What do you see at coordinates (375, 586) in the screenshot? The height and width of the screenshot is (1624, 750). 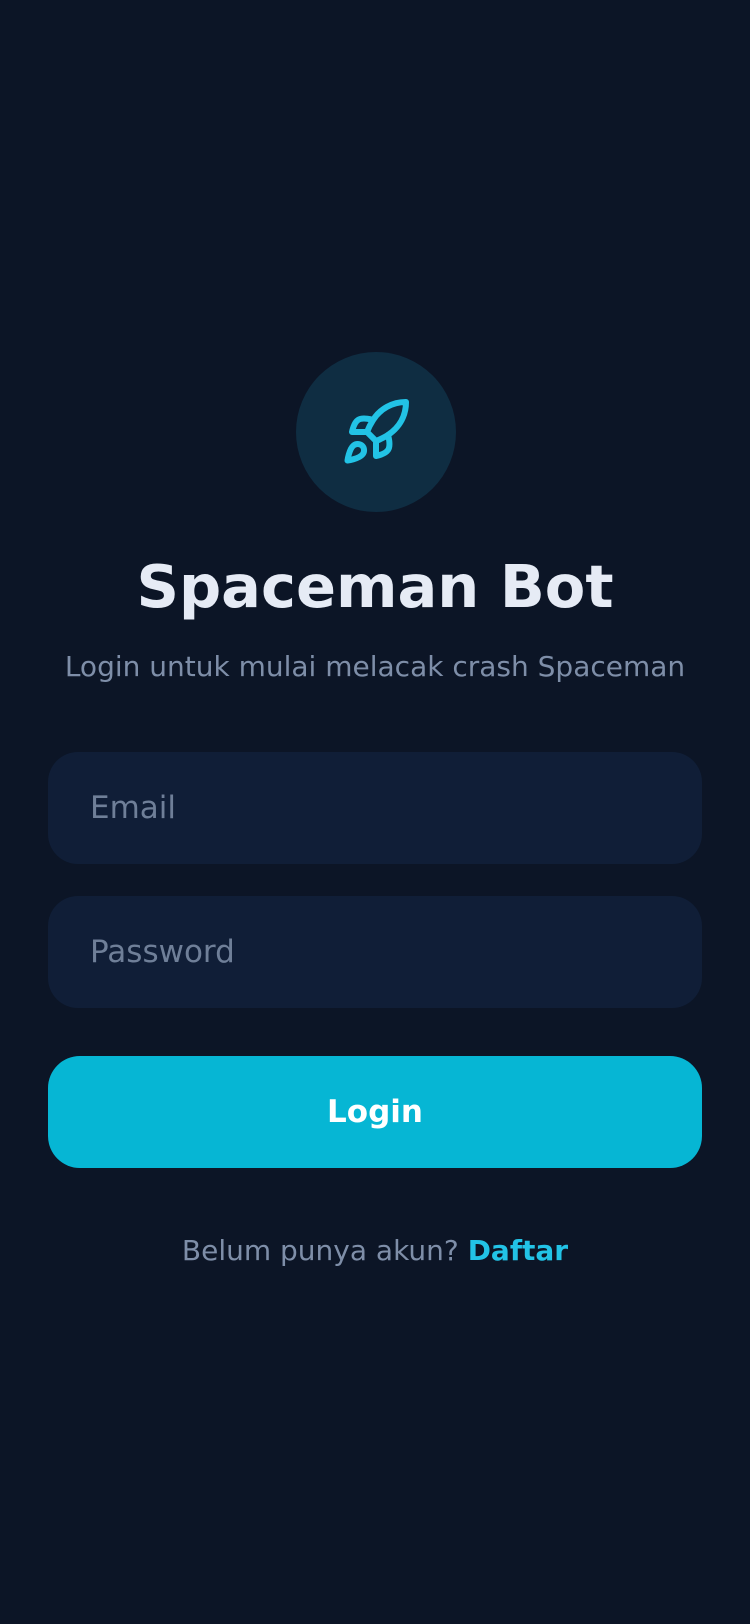 I see `app-title: Spaceman Bot` at bounding box center [375, 586].